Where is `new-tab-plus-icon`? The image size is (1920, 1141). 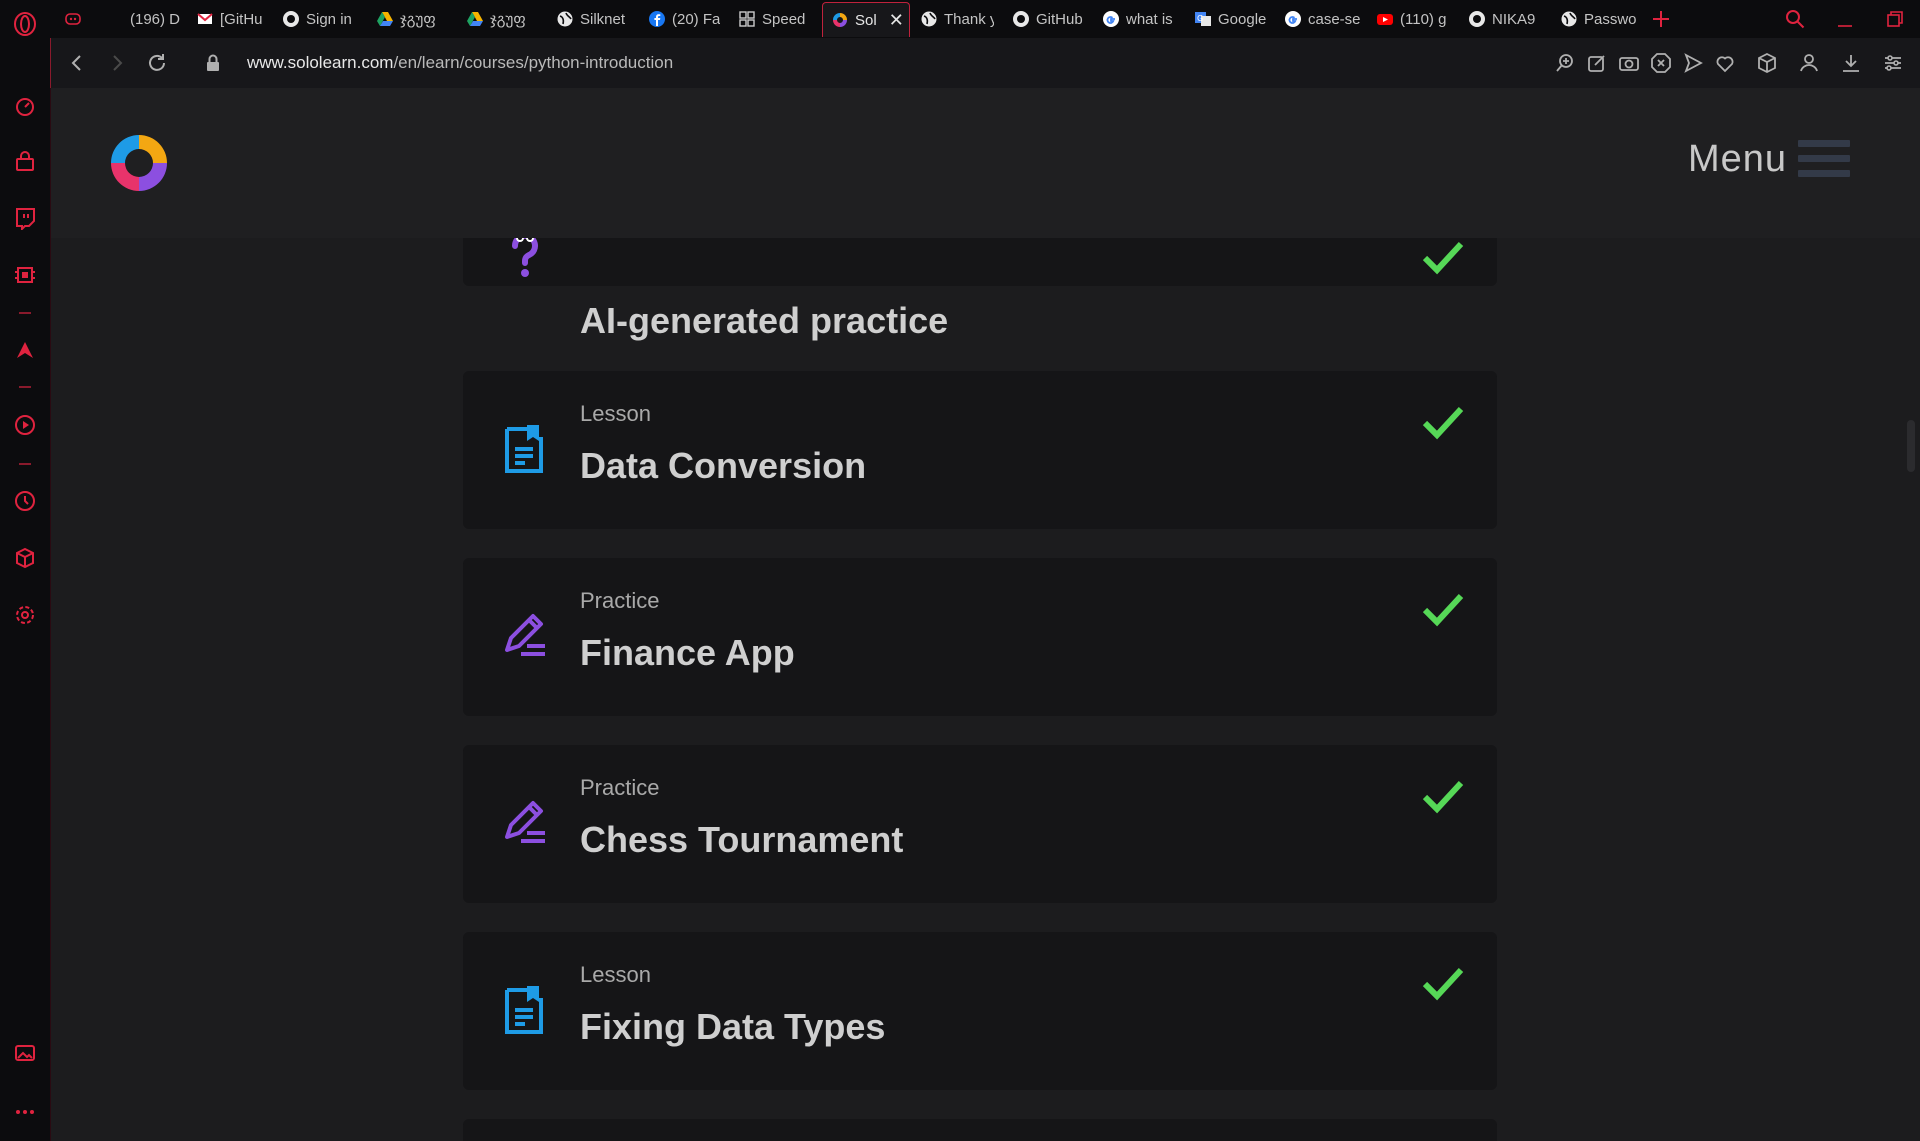 new-tab-plus-icon is located at coordinates (1661, 19).